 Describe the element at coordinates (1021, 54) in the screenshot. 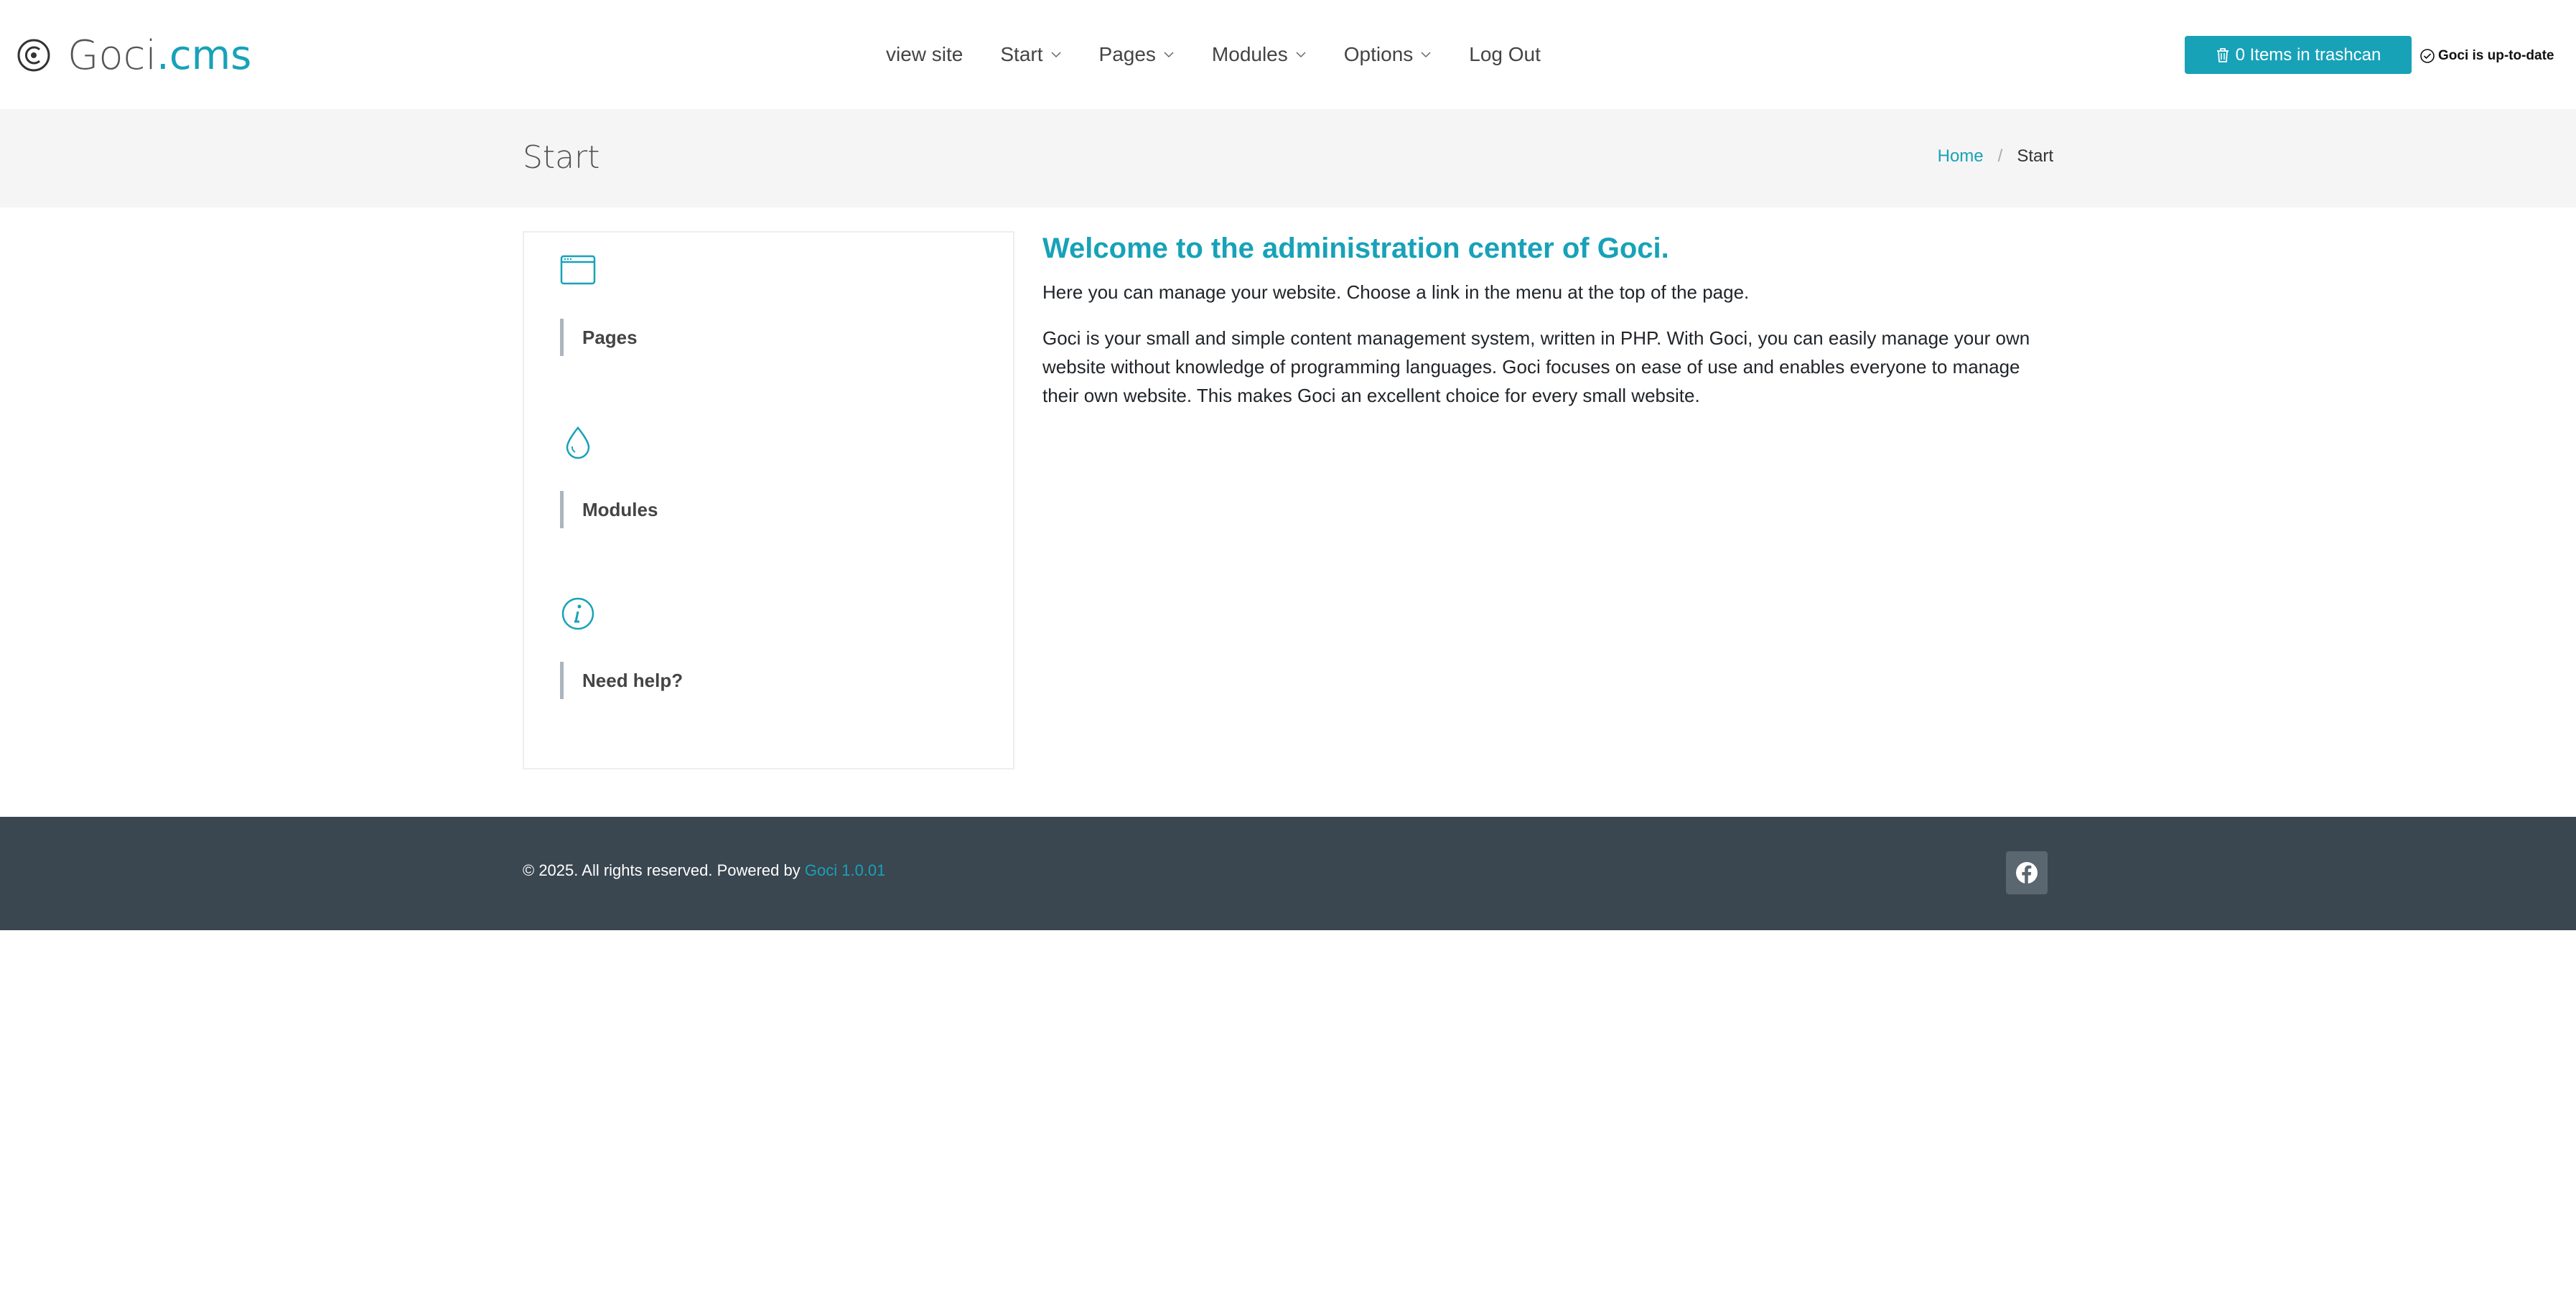

I see `nav-start-label: Start` at that location.